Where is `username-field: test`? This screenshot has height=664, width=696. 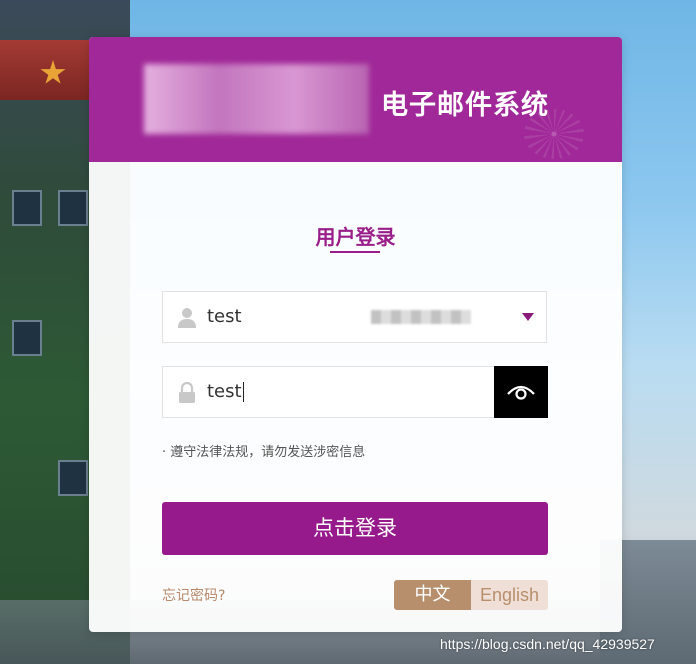
username-field: test is located at coordinates (354, 317).